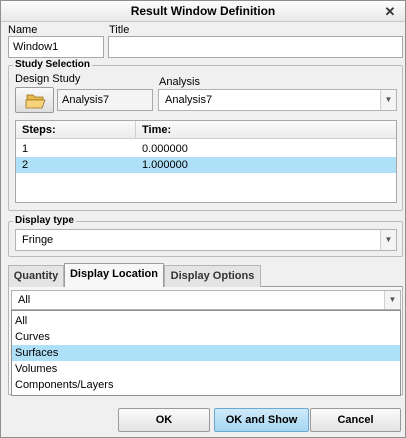 This screenshot has height=438, width=406. Describe the element at coordinates (206, 337) in the screenshot. I see `list-item: Curves` at that location.